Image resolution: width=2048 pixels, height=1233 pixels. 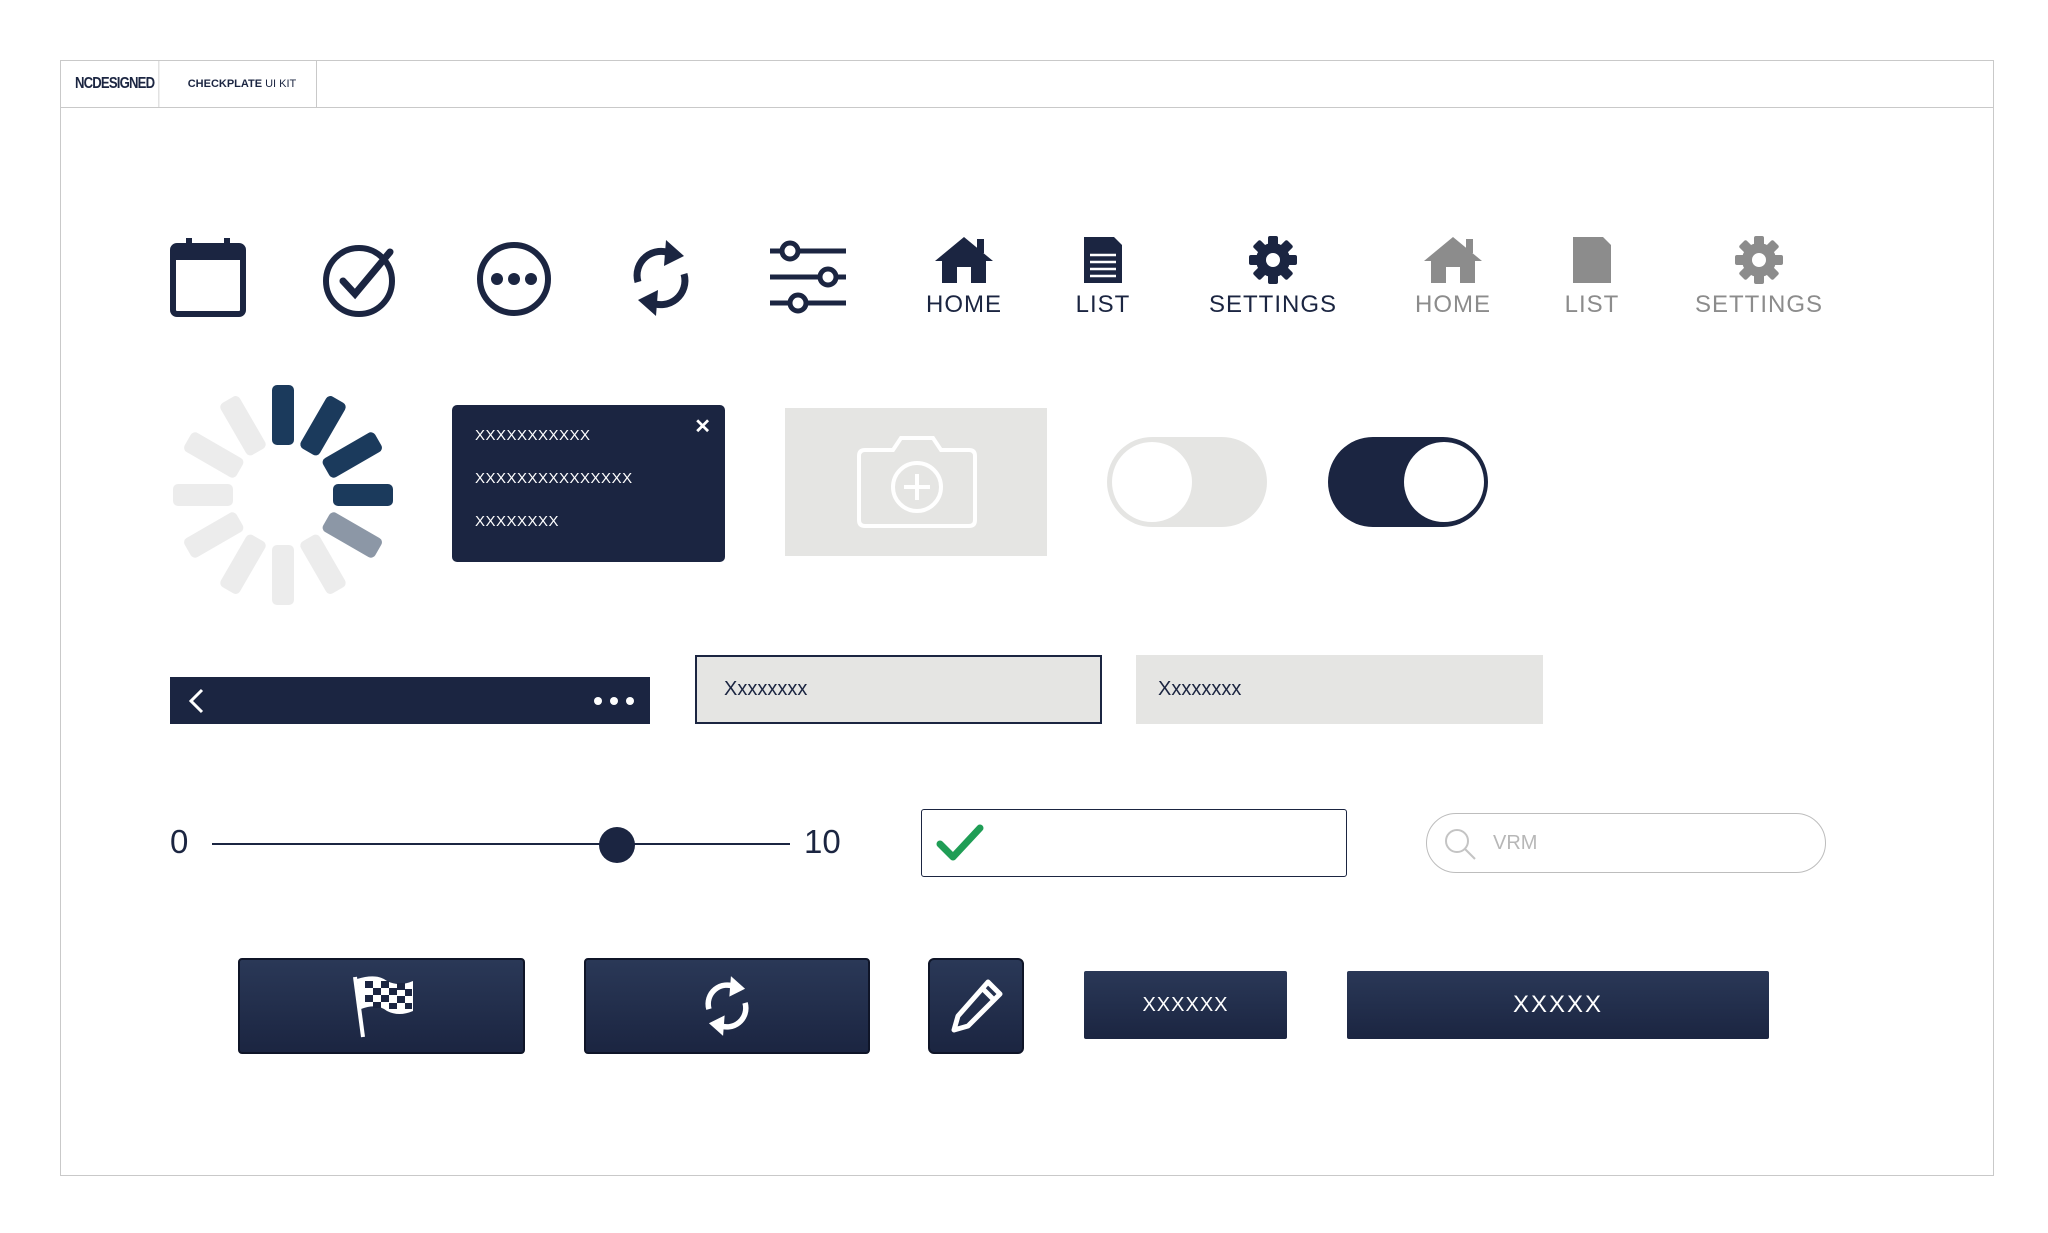 What do you see at coordinates (1558, 1005) in the screenshot?
I see `wide-action-button: XXXXX` at bounding box center [1558, 1005].